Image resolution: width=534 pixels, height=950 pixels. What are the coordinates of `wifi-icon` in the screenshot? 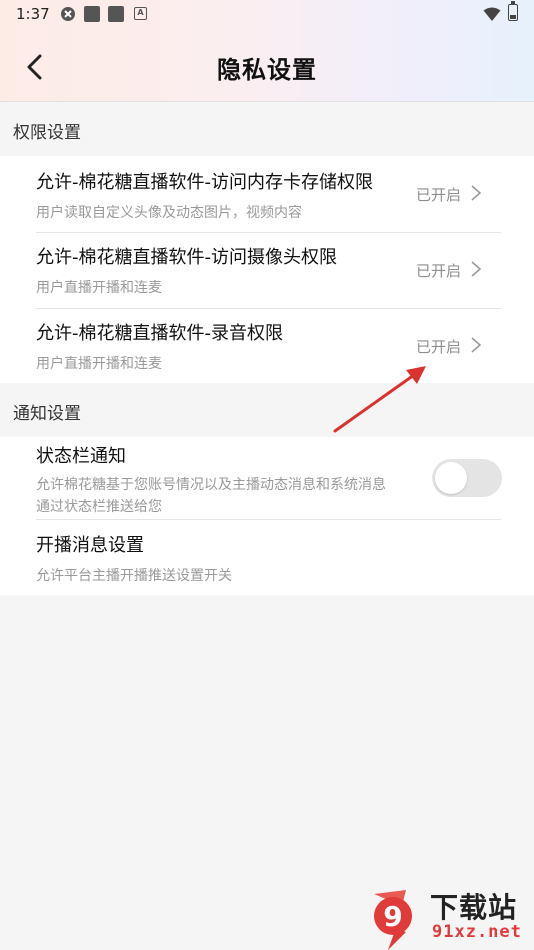 It's located at (492, 14).